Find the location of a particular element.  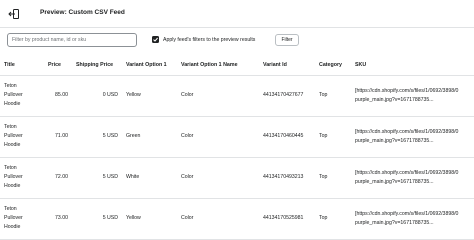

cell-price: 71.00 is located at coordinates (58, 137).